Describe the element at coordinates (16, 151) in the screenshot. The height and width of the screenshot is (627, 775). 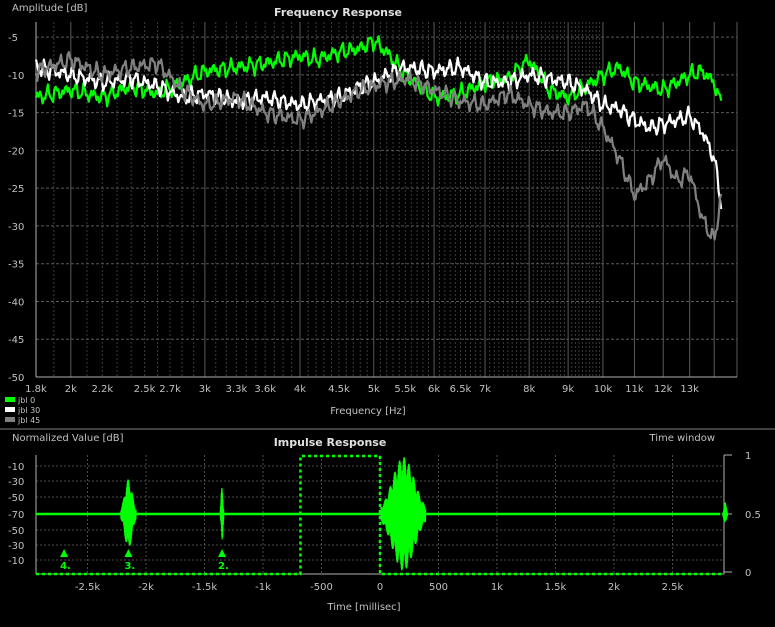
I see `fr-y-tick-label: -20` at that location.